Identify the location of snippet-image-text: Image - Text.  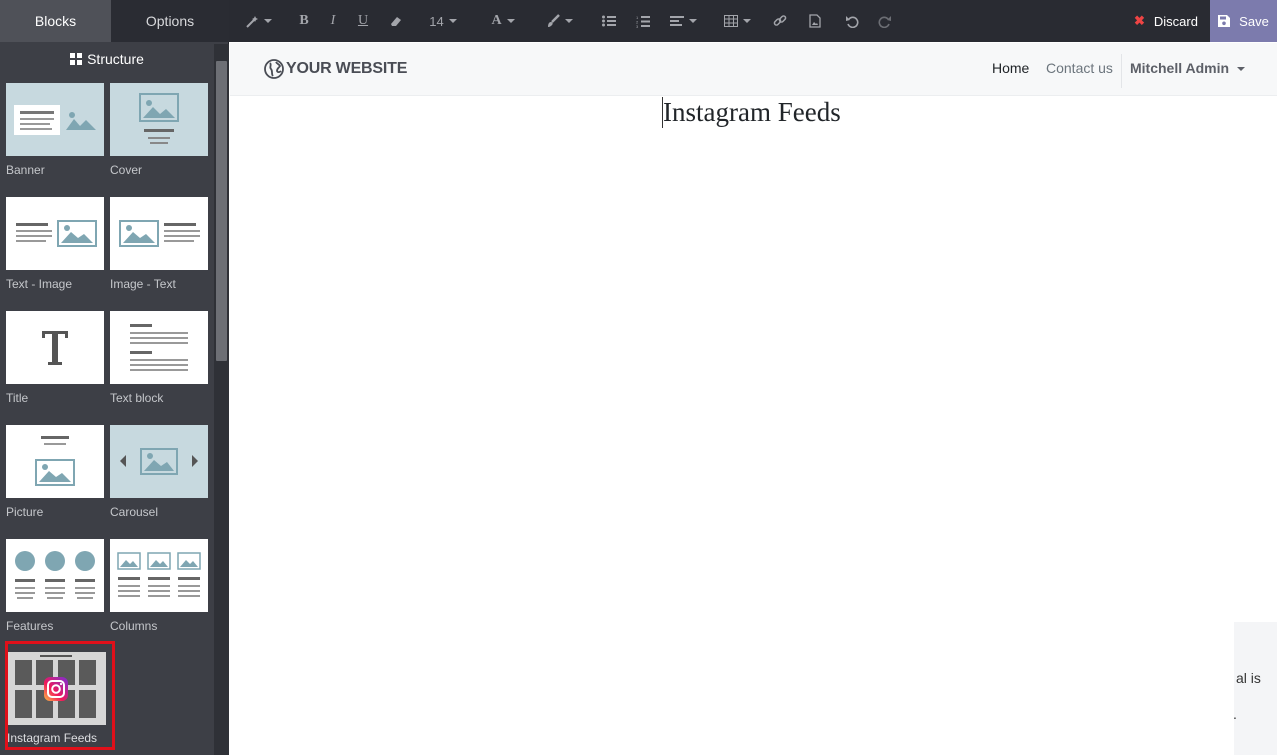
(159, 244).